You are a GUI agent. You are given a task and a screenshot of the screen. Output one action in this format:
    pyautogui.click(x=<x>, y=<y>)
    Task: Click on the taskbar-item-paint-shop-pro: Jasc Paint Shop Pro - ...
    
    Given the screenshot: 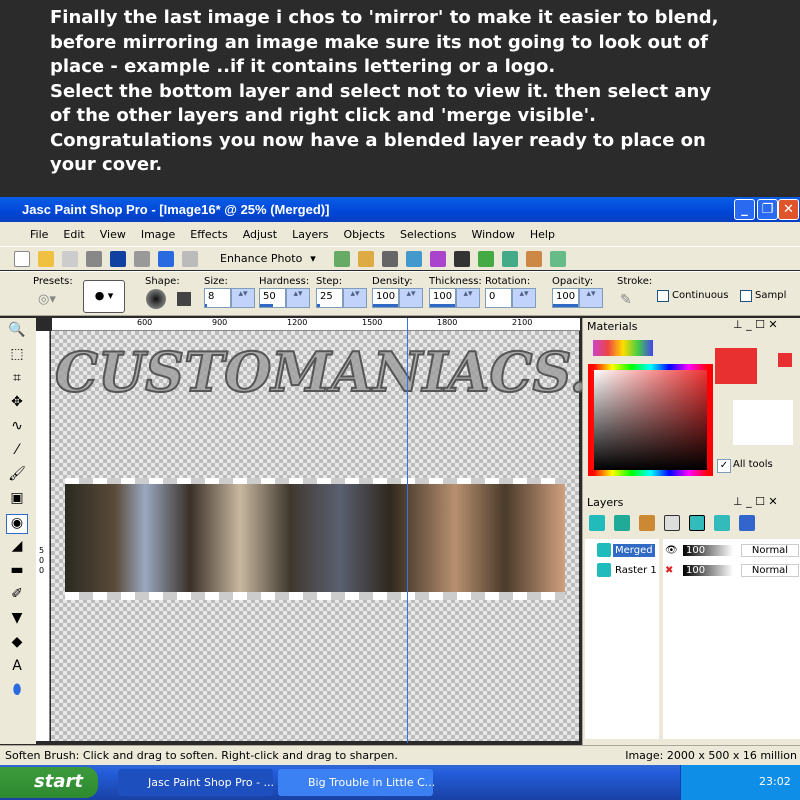 What is the action you would take?
    pyautogui.click(x=196, y=782)
    